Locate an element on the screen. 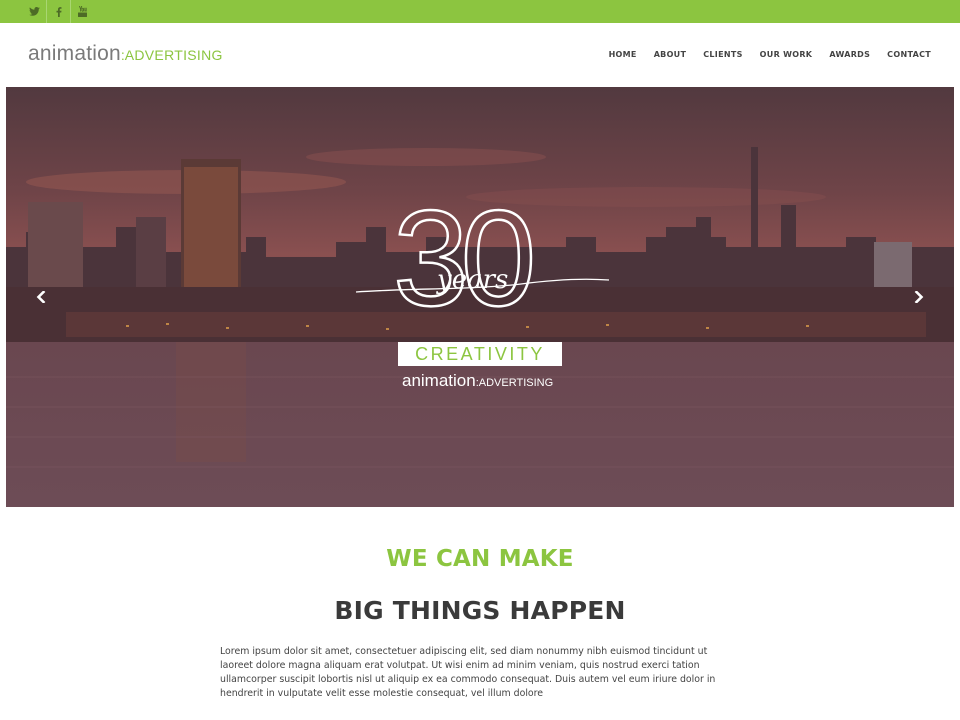 The height and width of the screenshot is (720, 960). logo-suffix: ADVERTISING is located at coordinates (173, 55).